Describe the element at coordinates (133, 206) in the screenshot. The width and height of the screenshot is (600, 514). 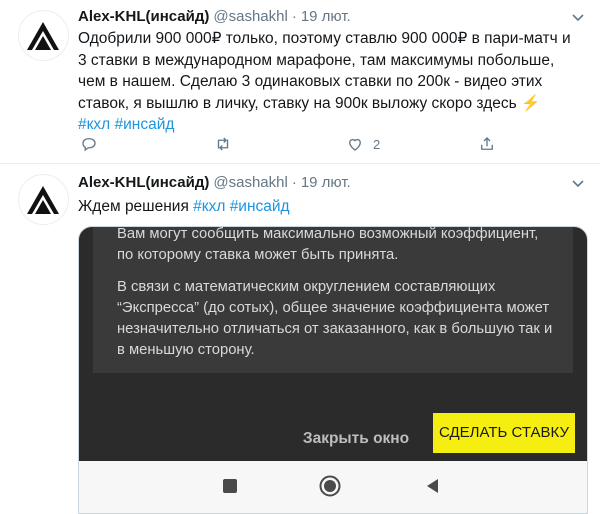
I see `tweet-body: Ждем решения` at that location.